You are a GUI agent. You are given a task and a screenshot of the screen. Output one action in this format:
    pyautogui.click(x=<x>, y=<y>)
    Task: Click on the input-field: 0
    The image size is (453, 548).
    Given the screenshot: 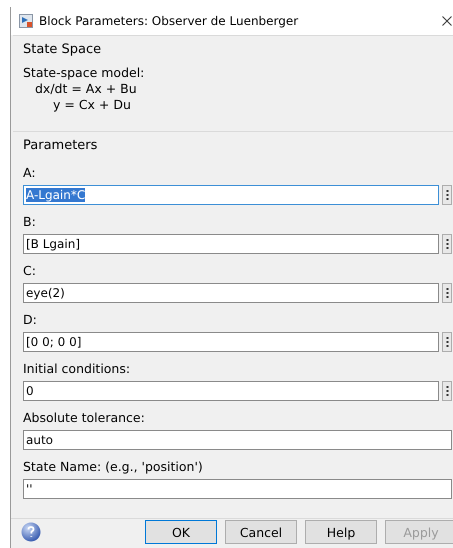 What is the action you would take?
    pyautogui.click(x=231, y=391)
    